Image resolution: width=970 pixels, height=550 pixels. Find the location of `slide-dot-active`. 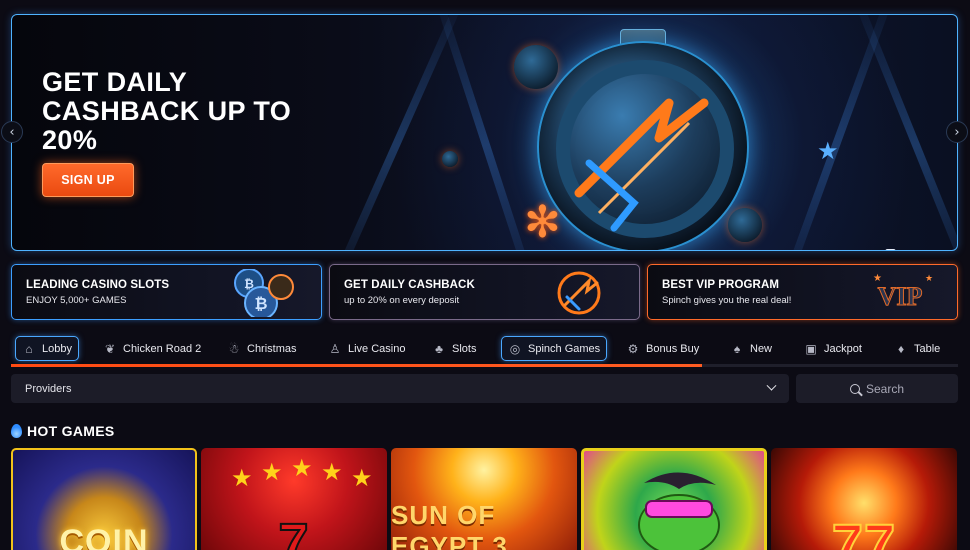

slide-dot-active is located at coordinates (890, 249).